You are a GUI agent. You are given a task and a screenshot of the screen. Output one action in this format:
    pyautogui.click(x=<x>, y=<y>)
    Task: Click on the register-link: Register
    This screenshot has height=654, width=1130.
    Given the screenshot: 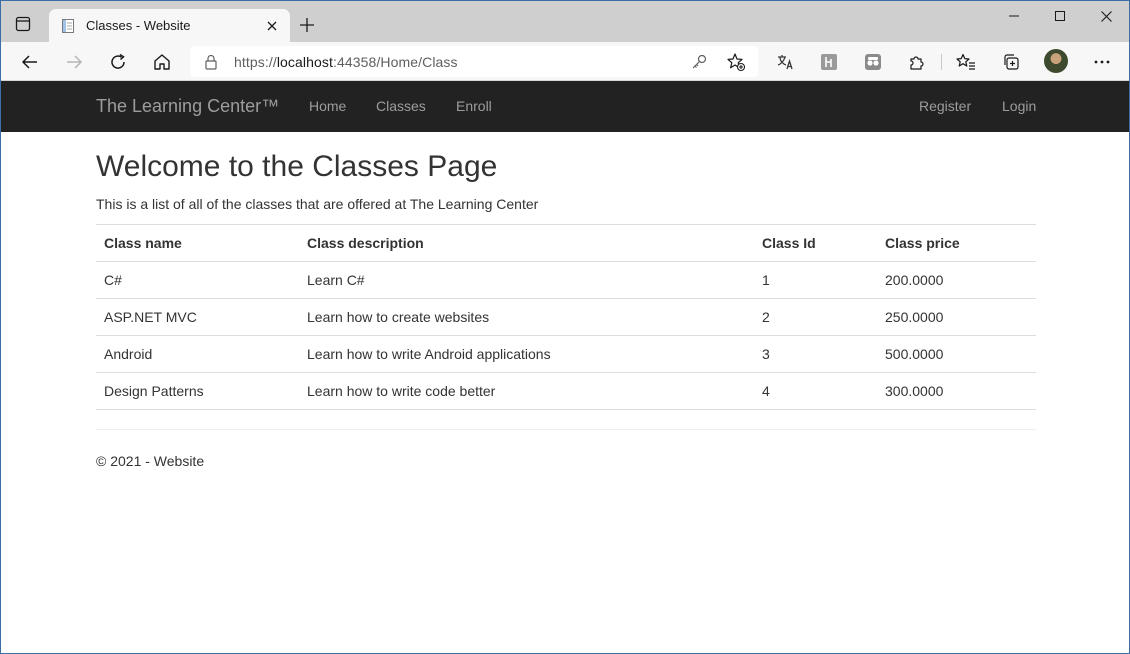 What is the action you would take?
    pyautogui.click(x=945, y=106)
    